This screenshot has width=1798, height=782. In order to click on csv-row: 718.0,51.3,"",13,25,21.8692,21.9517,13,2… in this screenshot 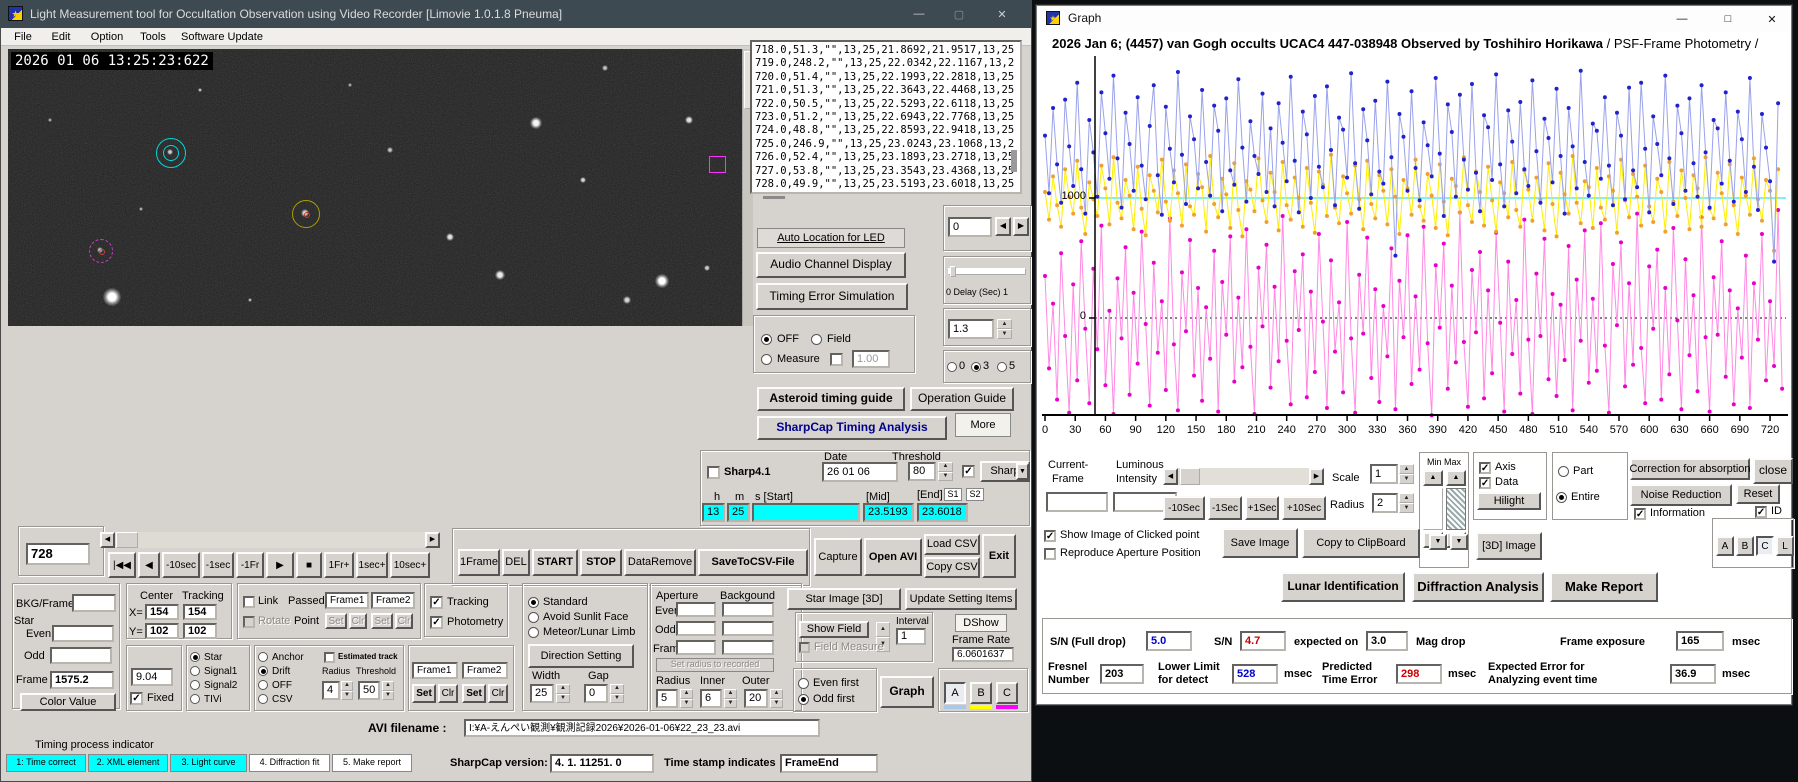, I will do `click(887, 50)`.